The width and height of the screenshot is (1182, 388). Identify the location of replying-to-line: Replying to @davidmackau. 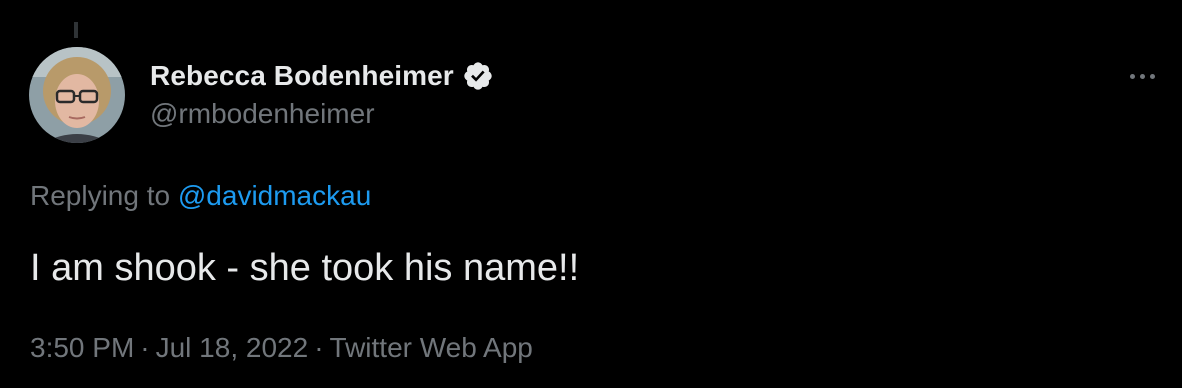
(200, 196).